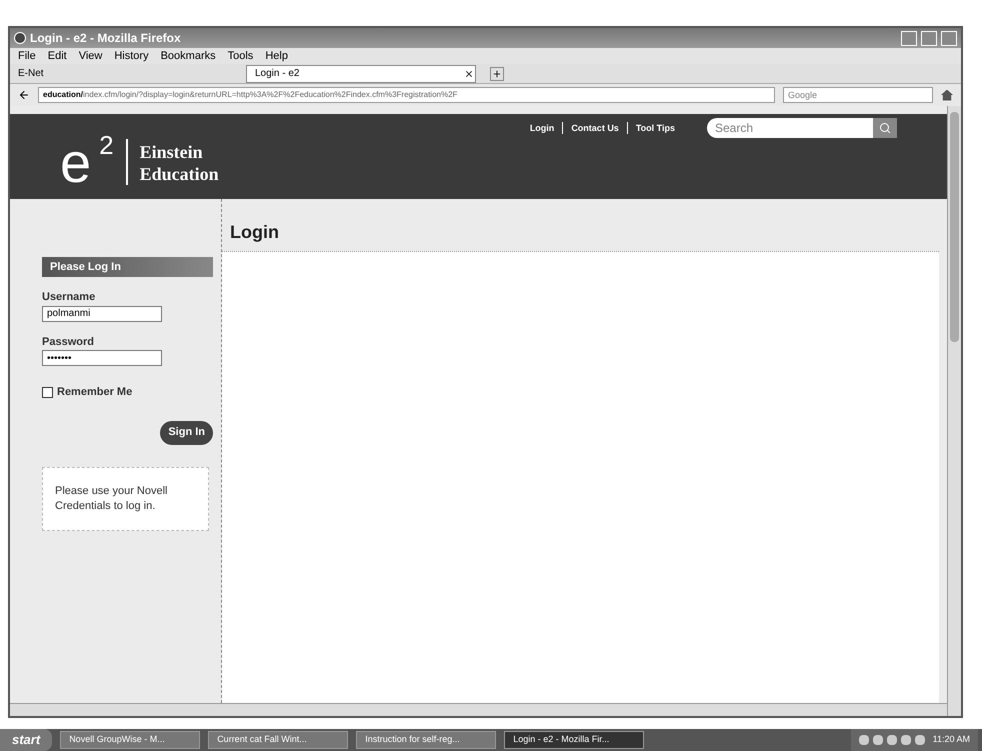  Describe the element at coordinates (241, 56) in the screenshot. I see `menu-item: Tools` at that location.